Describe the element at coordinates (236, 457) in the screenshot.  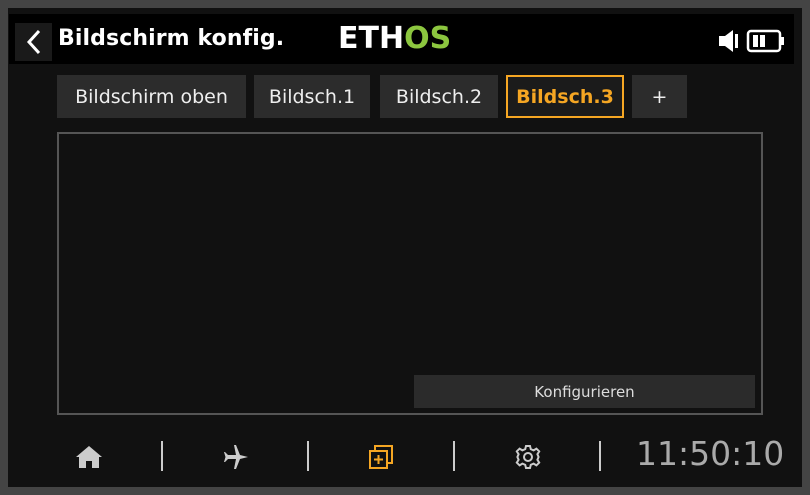
I see `airplane-icon` at that location.